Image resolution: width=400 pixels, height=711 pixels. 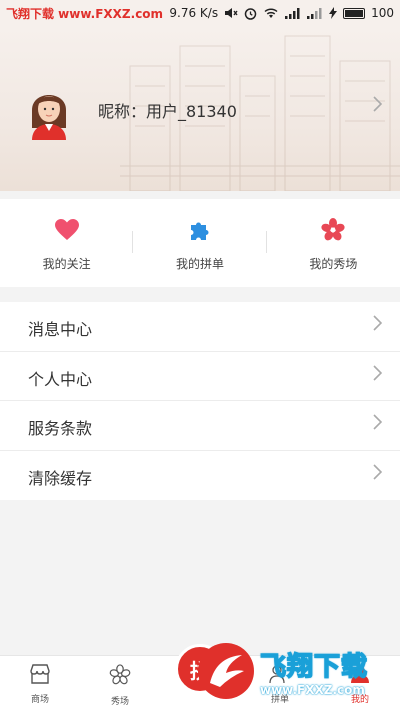 What do you see at coordinates (60, 428) in the screenshot?
I see `menu-item-label: 服务条款` at bounding box center [60, 428].